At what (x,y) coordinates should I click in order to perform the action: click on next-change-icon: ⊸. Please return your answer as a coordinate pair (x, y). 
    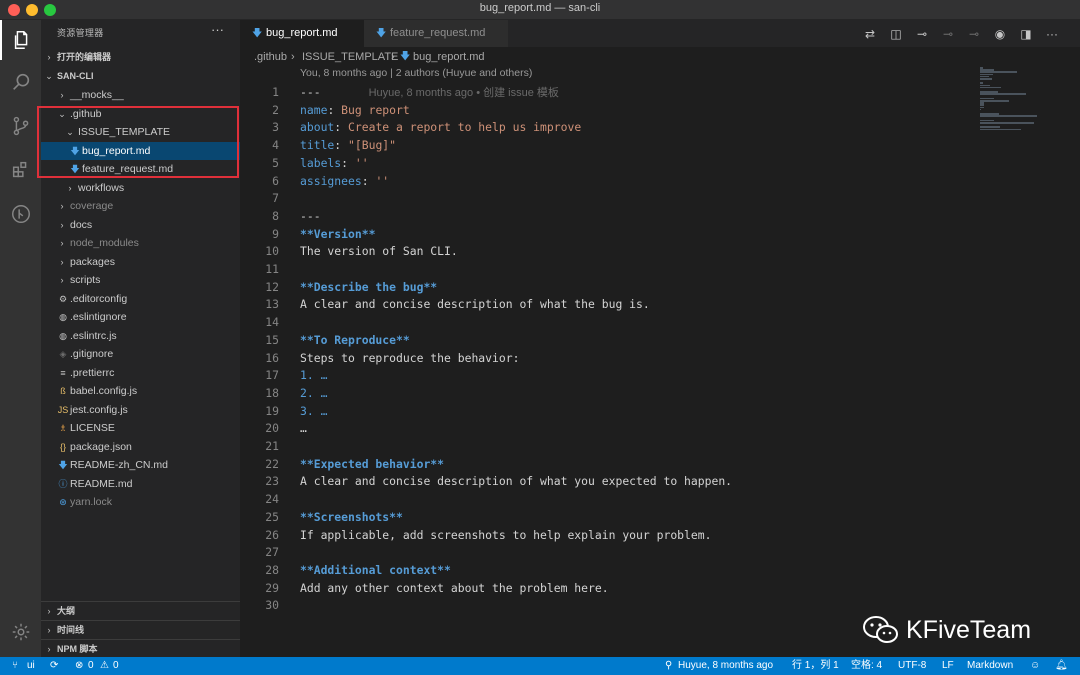
    Looking at the image, I should click on (974, 34).